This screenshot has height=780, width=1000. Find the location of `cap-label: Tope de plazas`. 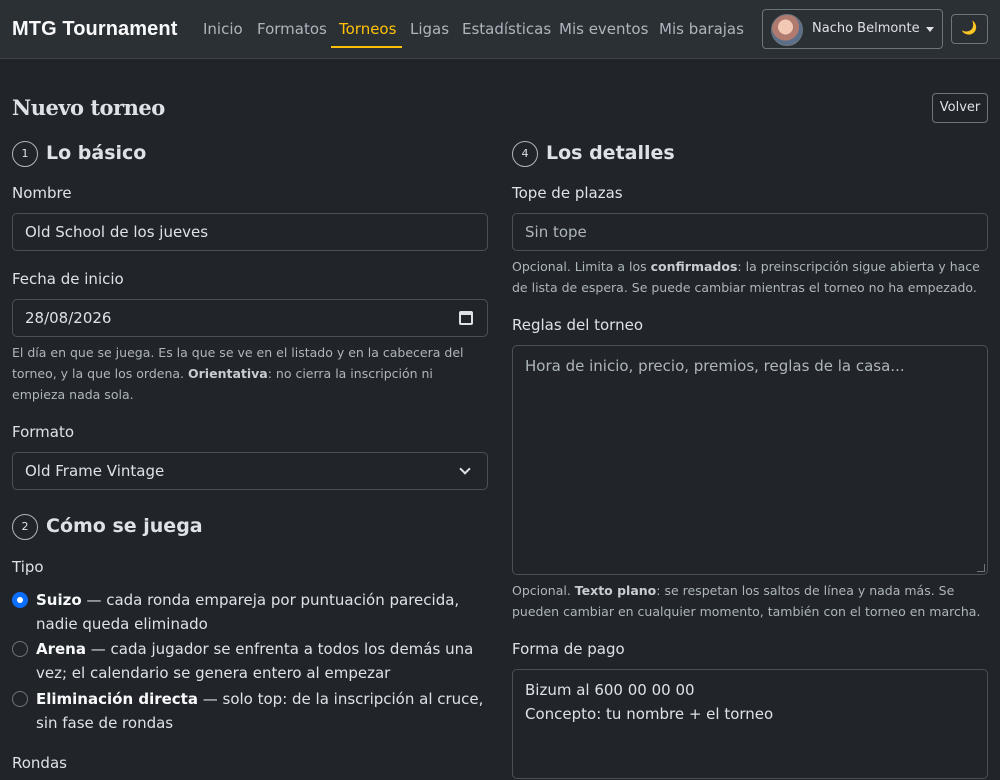

cap-label: Tope de plazas is located at coordinates (567, 193).